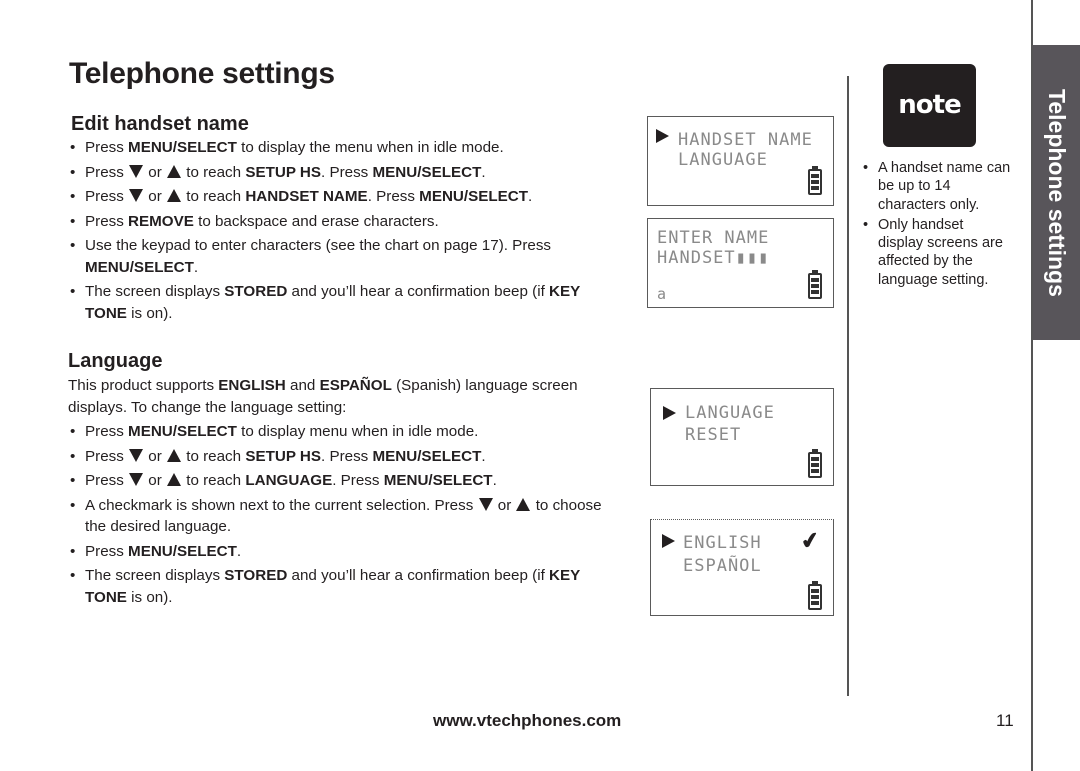  I want to click on lcd-line: HANDSET▮▮▮, so click(713, 258).